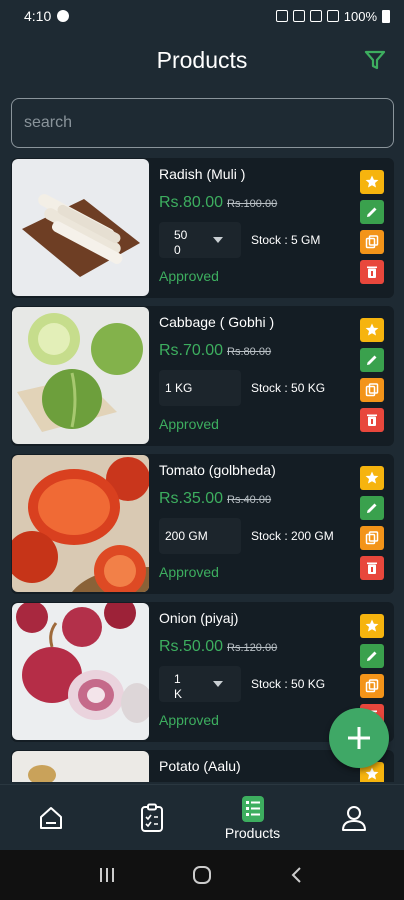 This screenshot has width=404, height=900. I want to click on battery-percent: 100%, so click(360, 16).